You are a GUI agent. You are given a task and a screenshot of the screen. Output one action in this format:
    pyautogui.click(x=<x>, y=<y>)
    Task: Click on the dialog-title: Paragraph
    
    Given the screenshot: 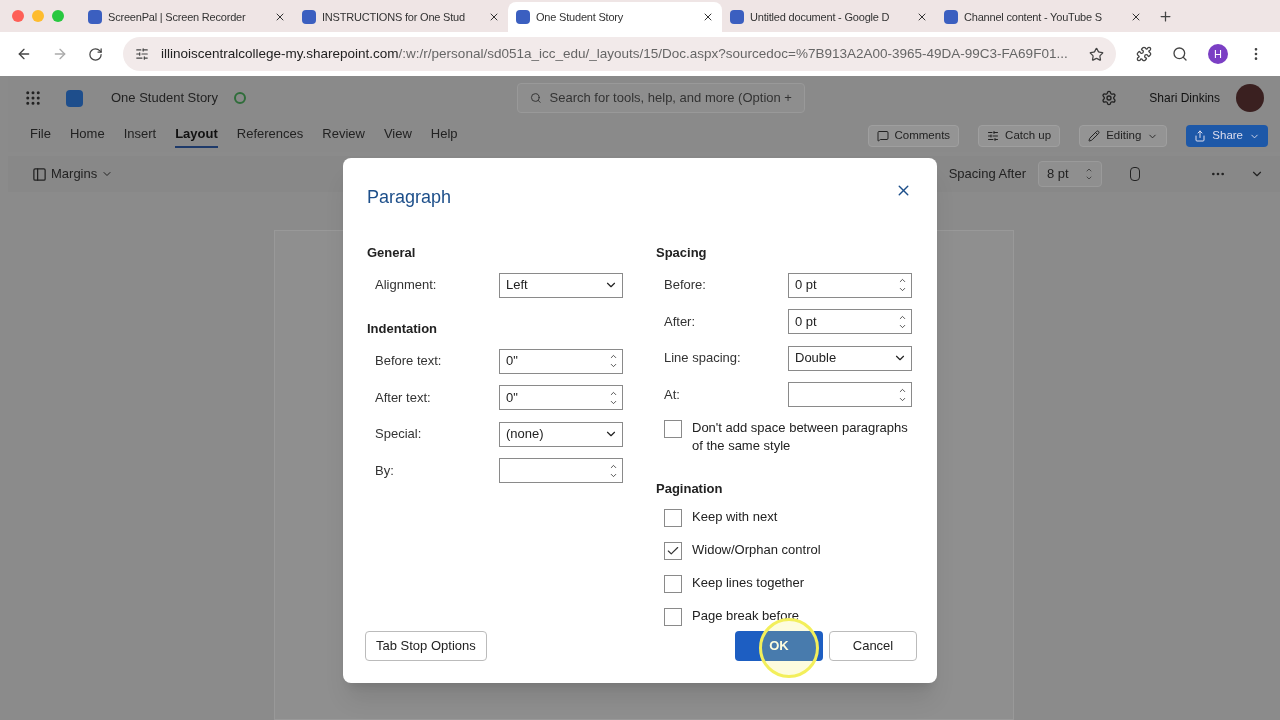 What is the action you would take?
    pyautogui.click(x=409, y=197)
    